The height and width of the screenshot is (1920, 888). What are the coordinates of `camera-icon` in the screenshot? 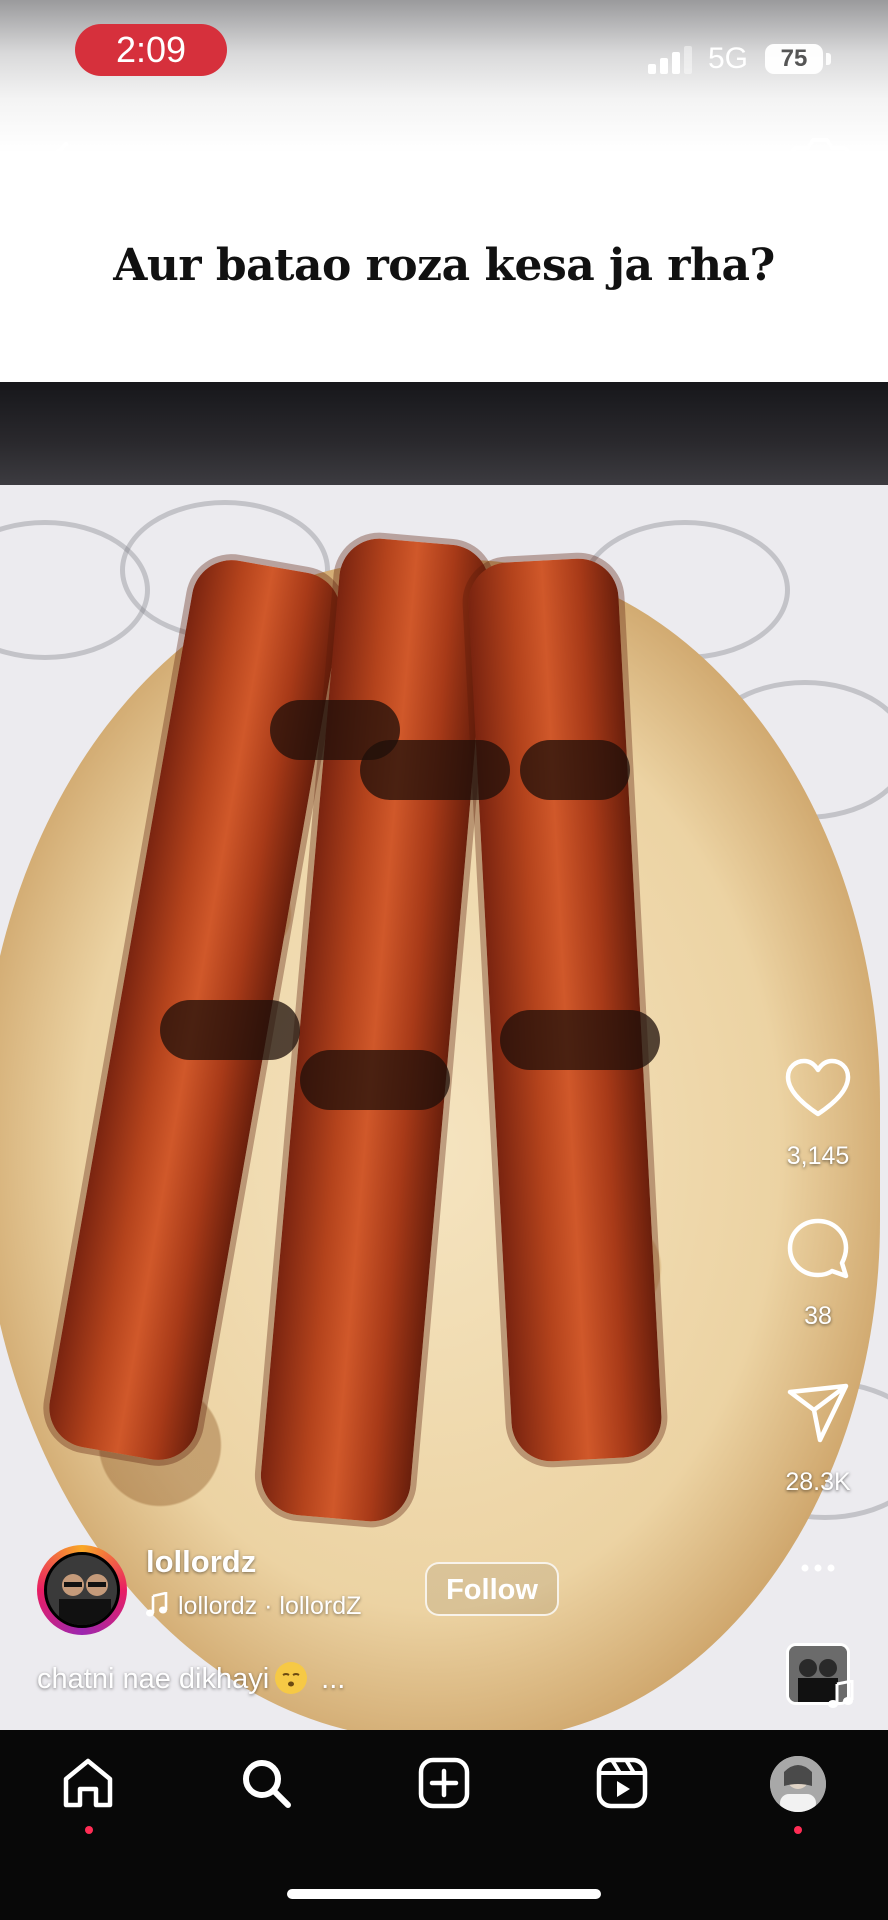 It's located at (820, 162).